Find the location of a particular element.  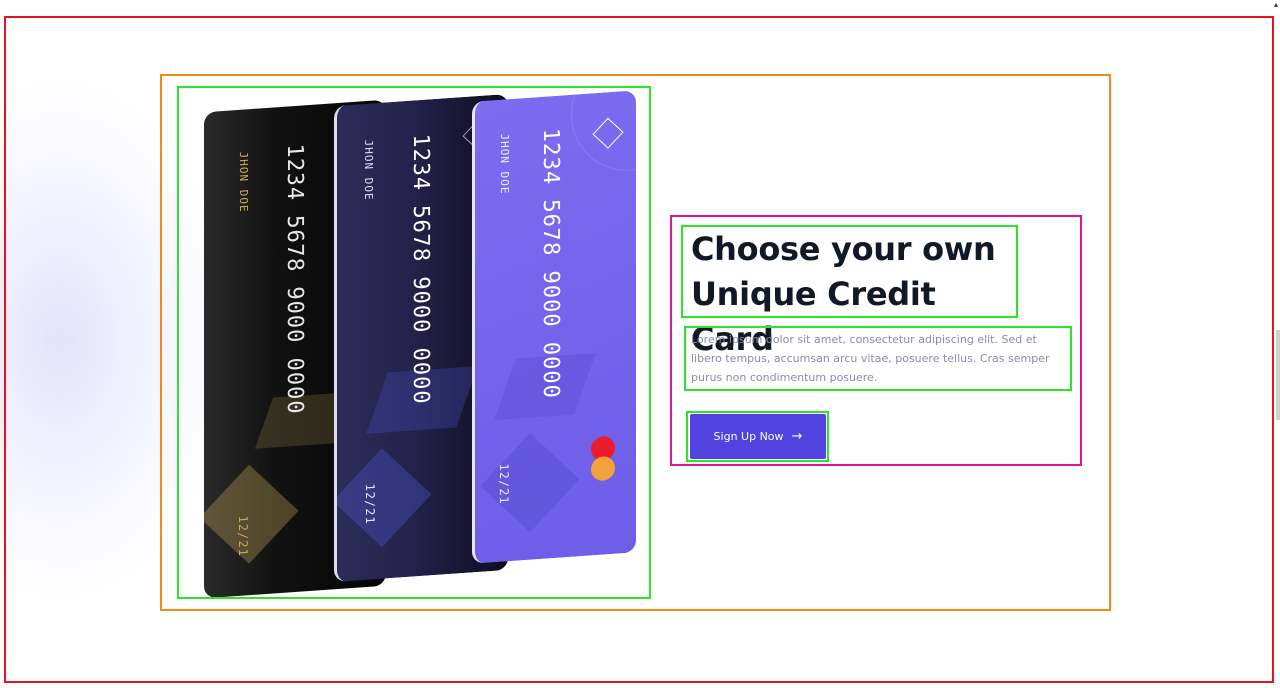

button-outline is located at coordinates (757, 436).